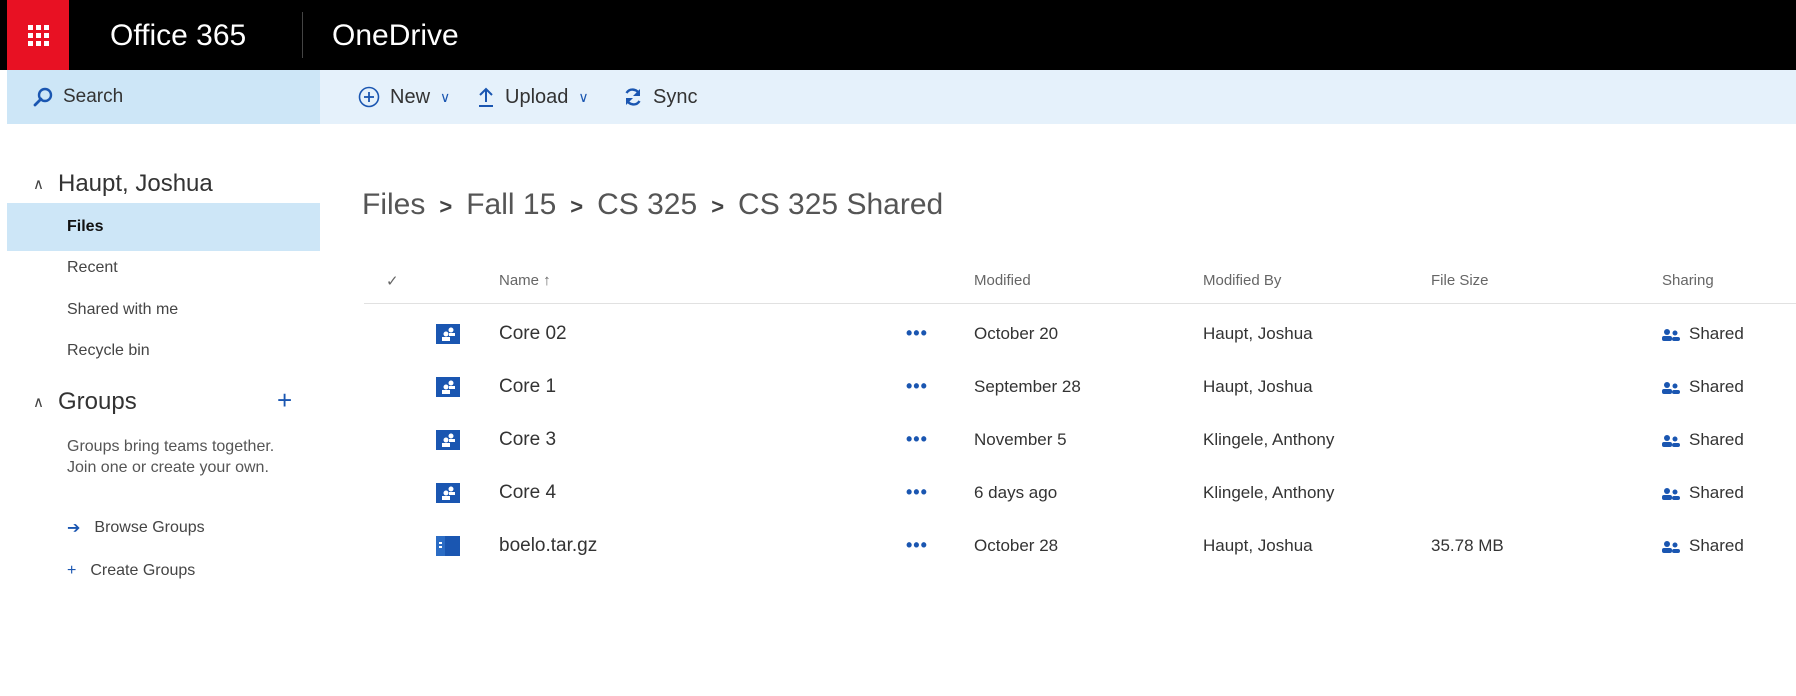 This screenshot has height=696, width=1796. Describe the element at coordinates (533, 333) in the screenshot. I see `file-name: Core 02` at that location.